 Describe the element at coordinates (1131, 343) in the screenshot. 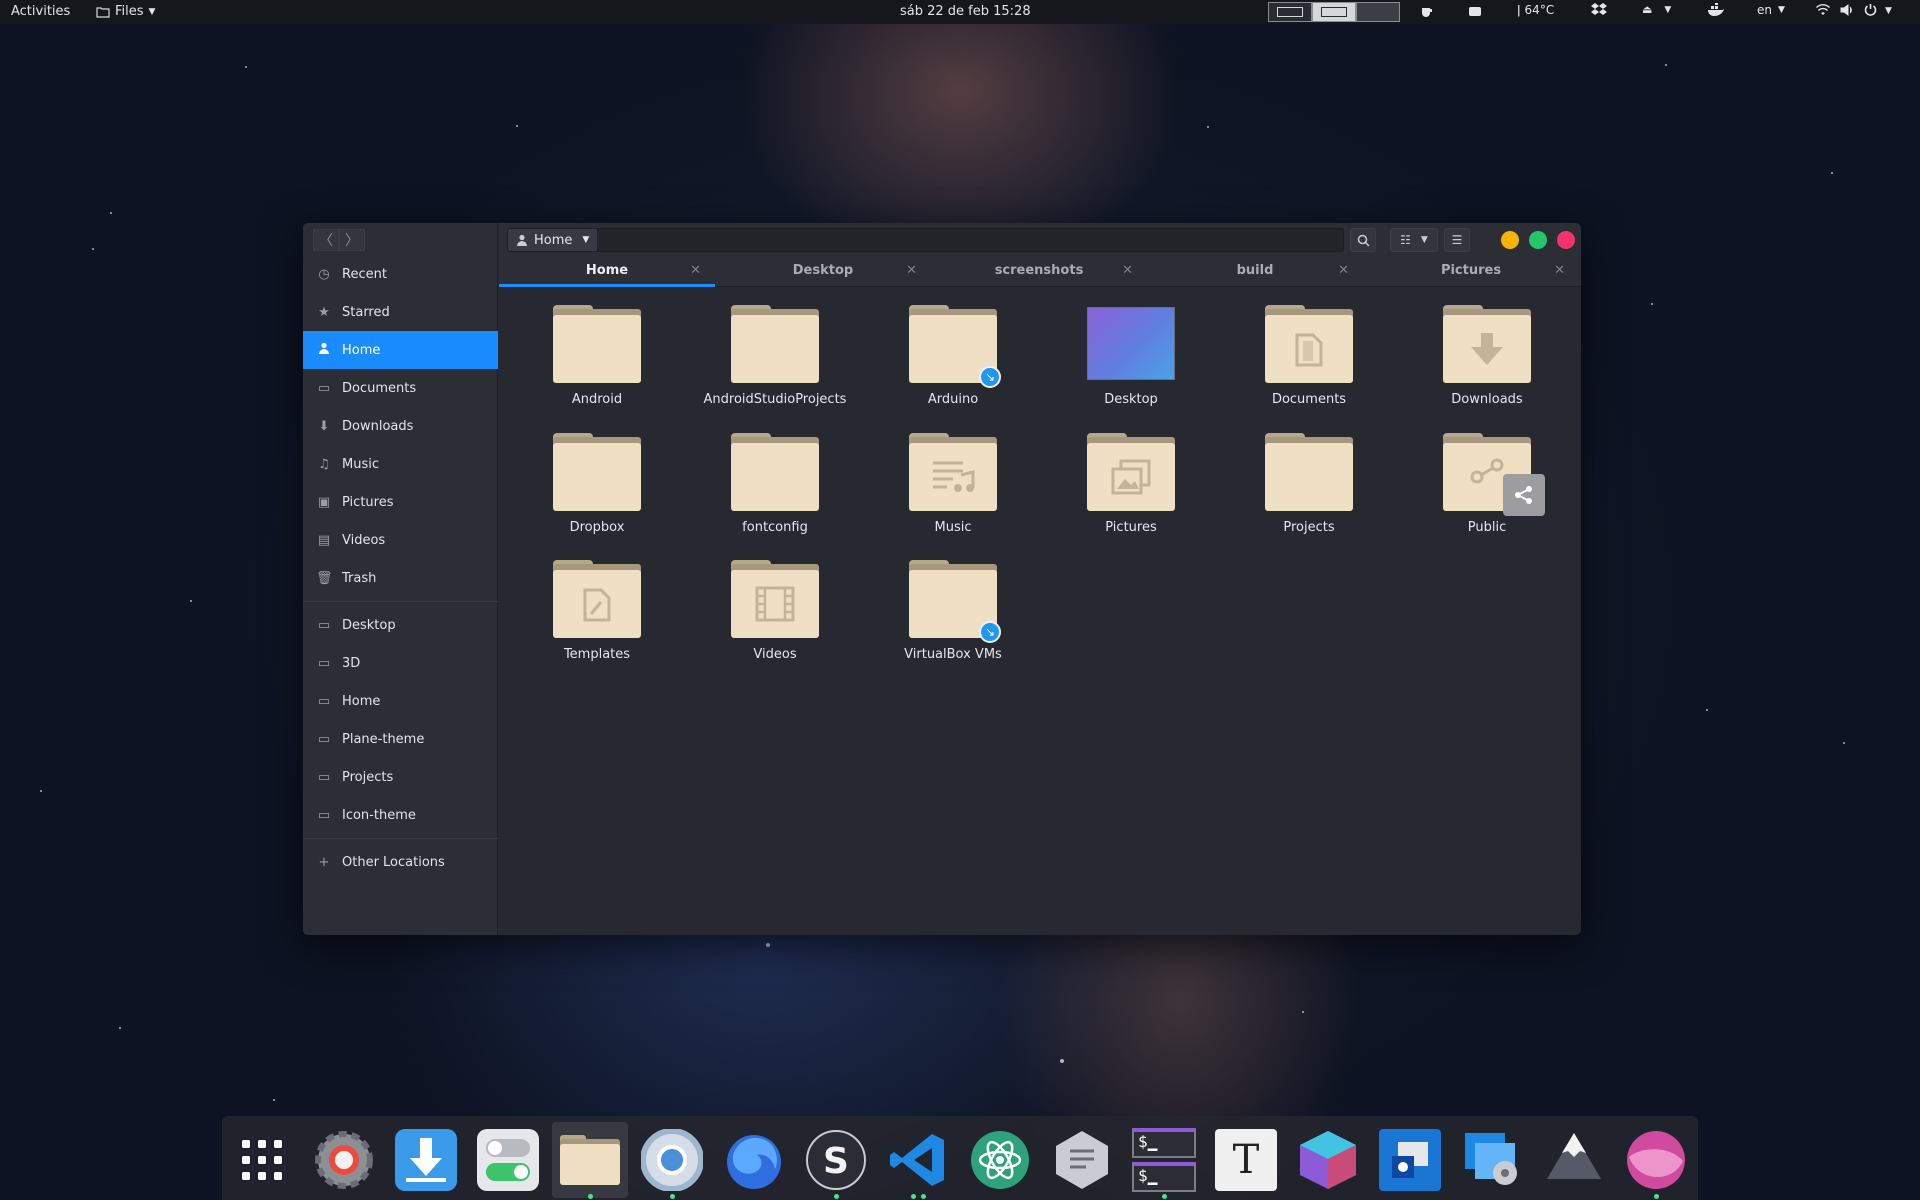

I see `desktop-thumbnail-icon` at that location.